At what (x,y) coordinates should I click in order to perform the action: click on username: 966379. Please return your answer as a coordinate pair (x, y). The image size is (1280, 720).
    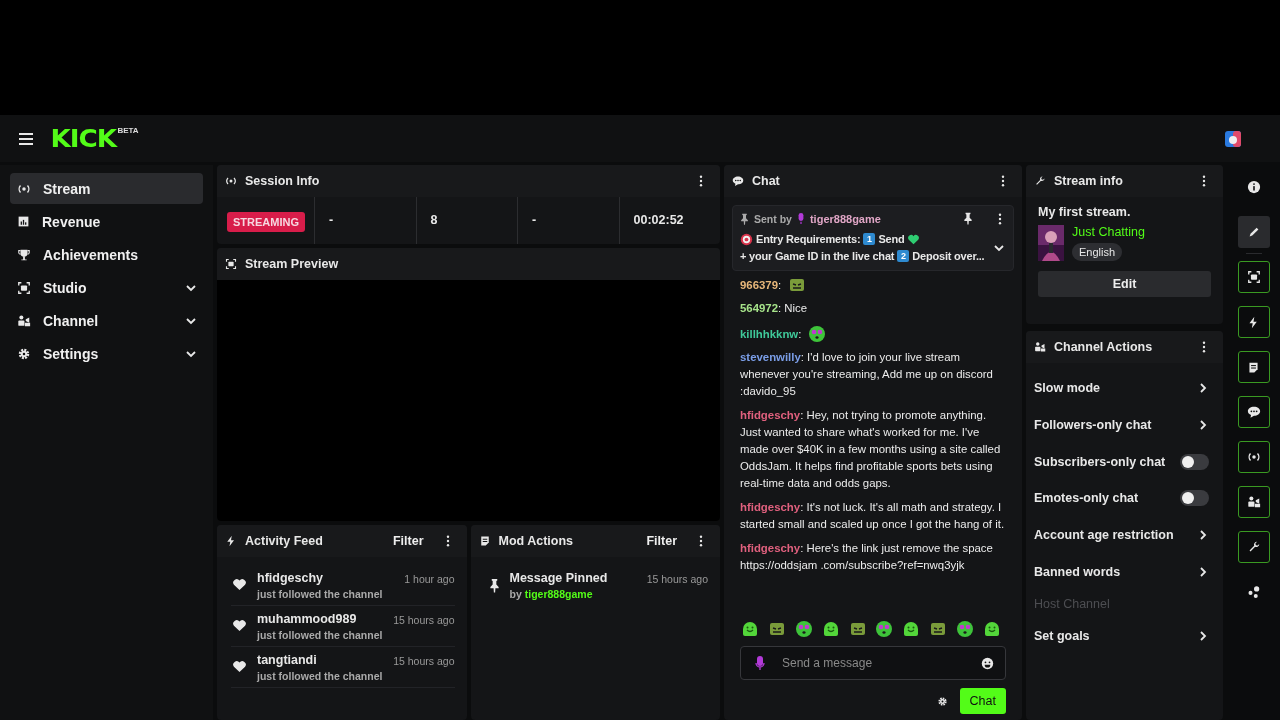
    Looking at the image, I should click on (759, 285).